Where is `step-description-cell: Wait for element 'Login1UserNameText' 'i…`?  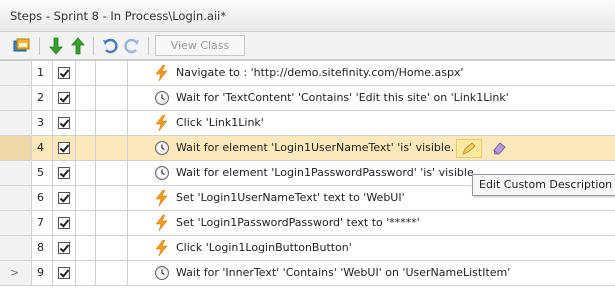
step-description-cell: Wait for element 'Login1UserNameText' 'i… is located at coordinates (371, 148).